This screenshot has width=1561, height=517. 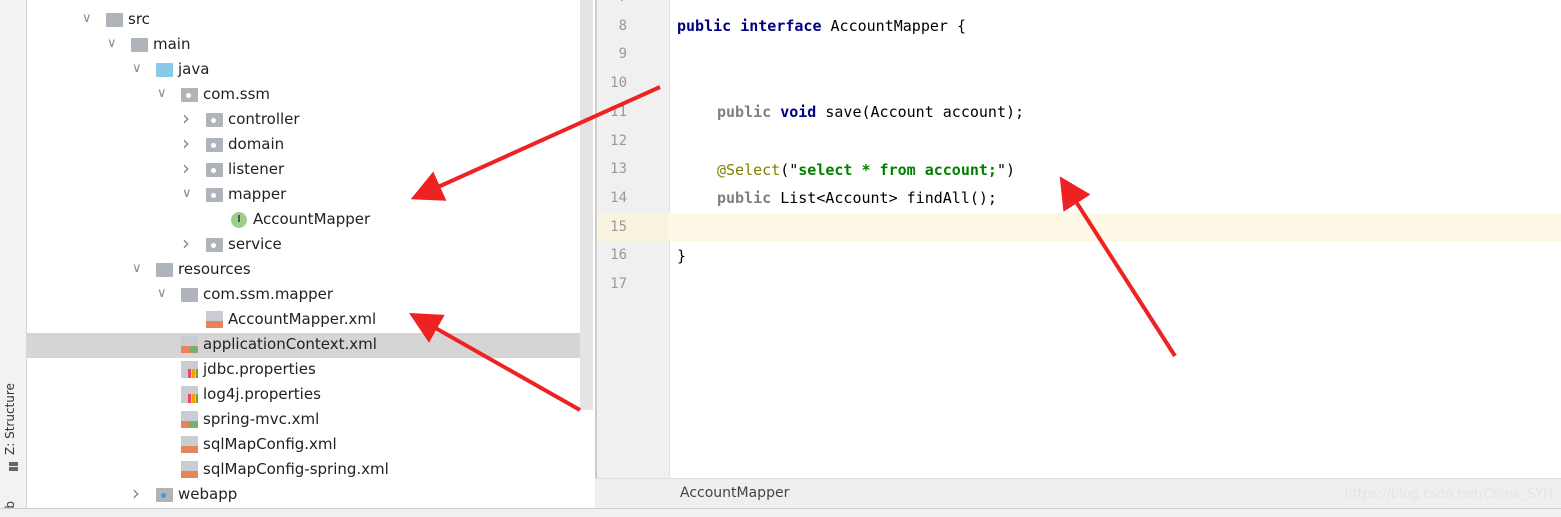 I want to click on arrow-to-mapper-package, so click(x=535, y=143).